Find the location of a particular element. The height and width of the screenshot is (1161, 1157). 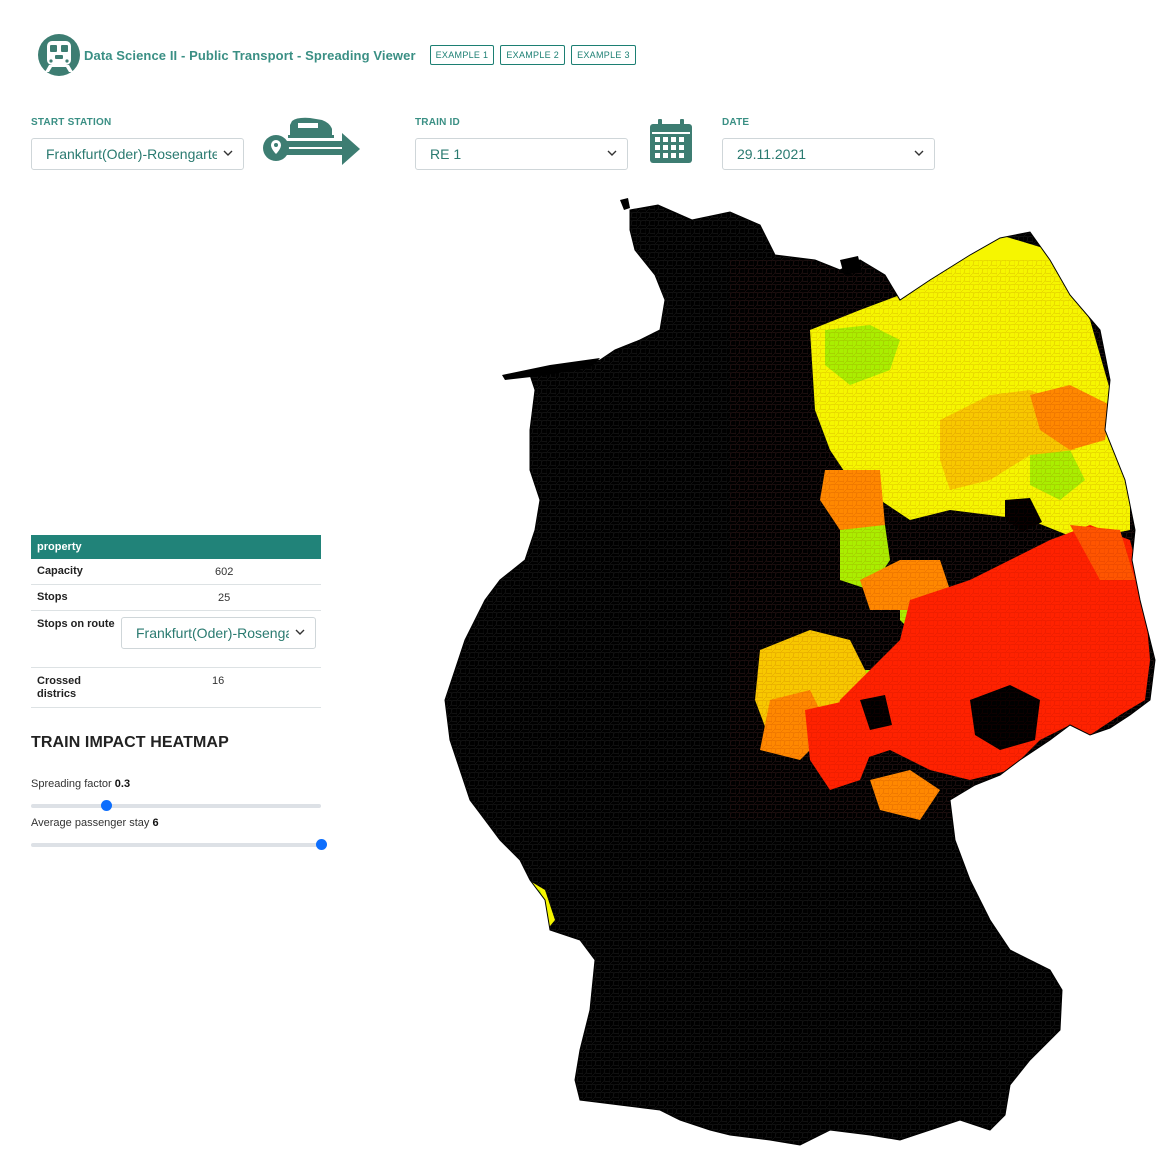

table-row: Crossed districs 16 is located at coordinates (176, 688).